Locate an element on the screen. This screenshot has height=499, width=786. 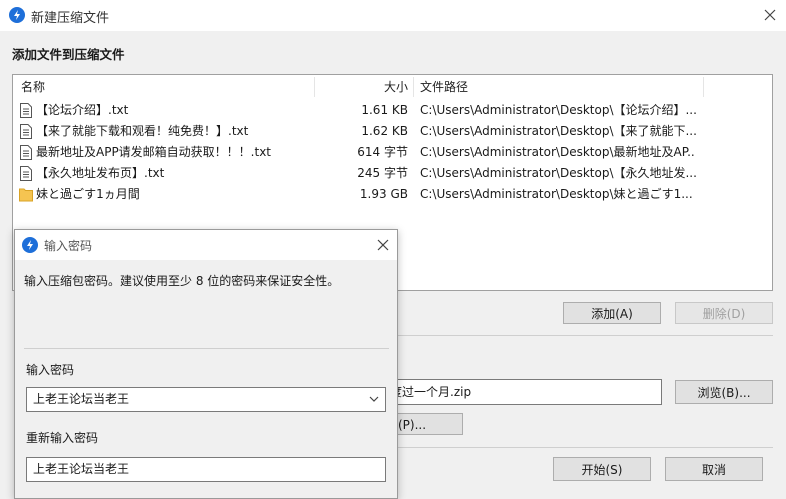
file-name: 【论坛介绍】.txt is located at coordinates (82, 110).